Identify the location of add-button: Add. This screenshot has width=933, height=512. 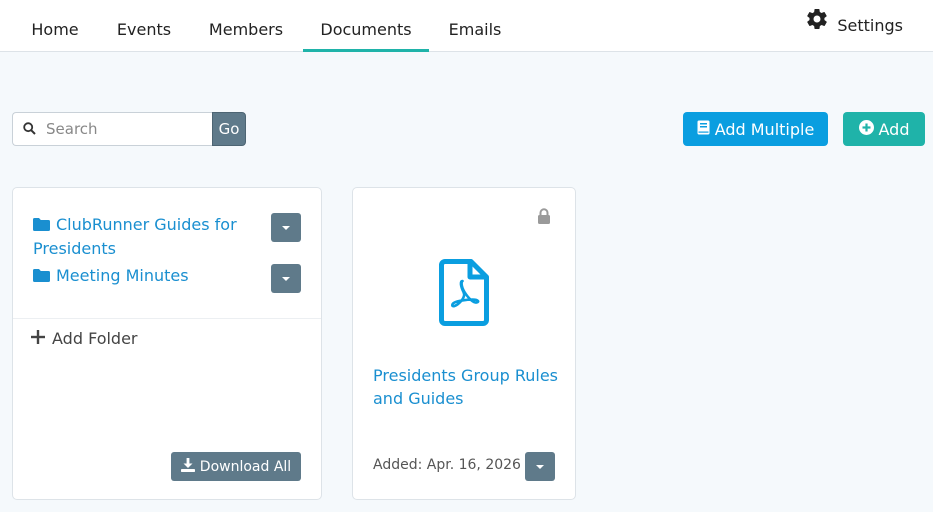
(884, 129).